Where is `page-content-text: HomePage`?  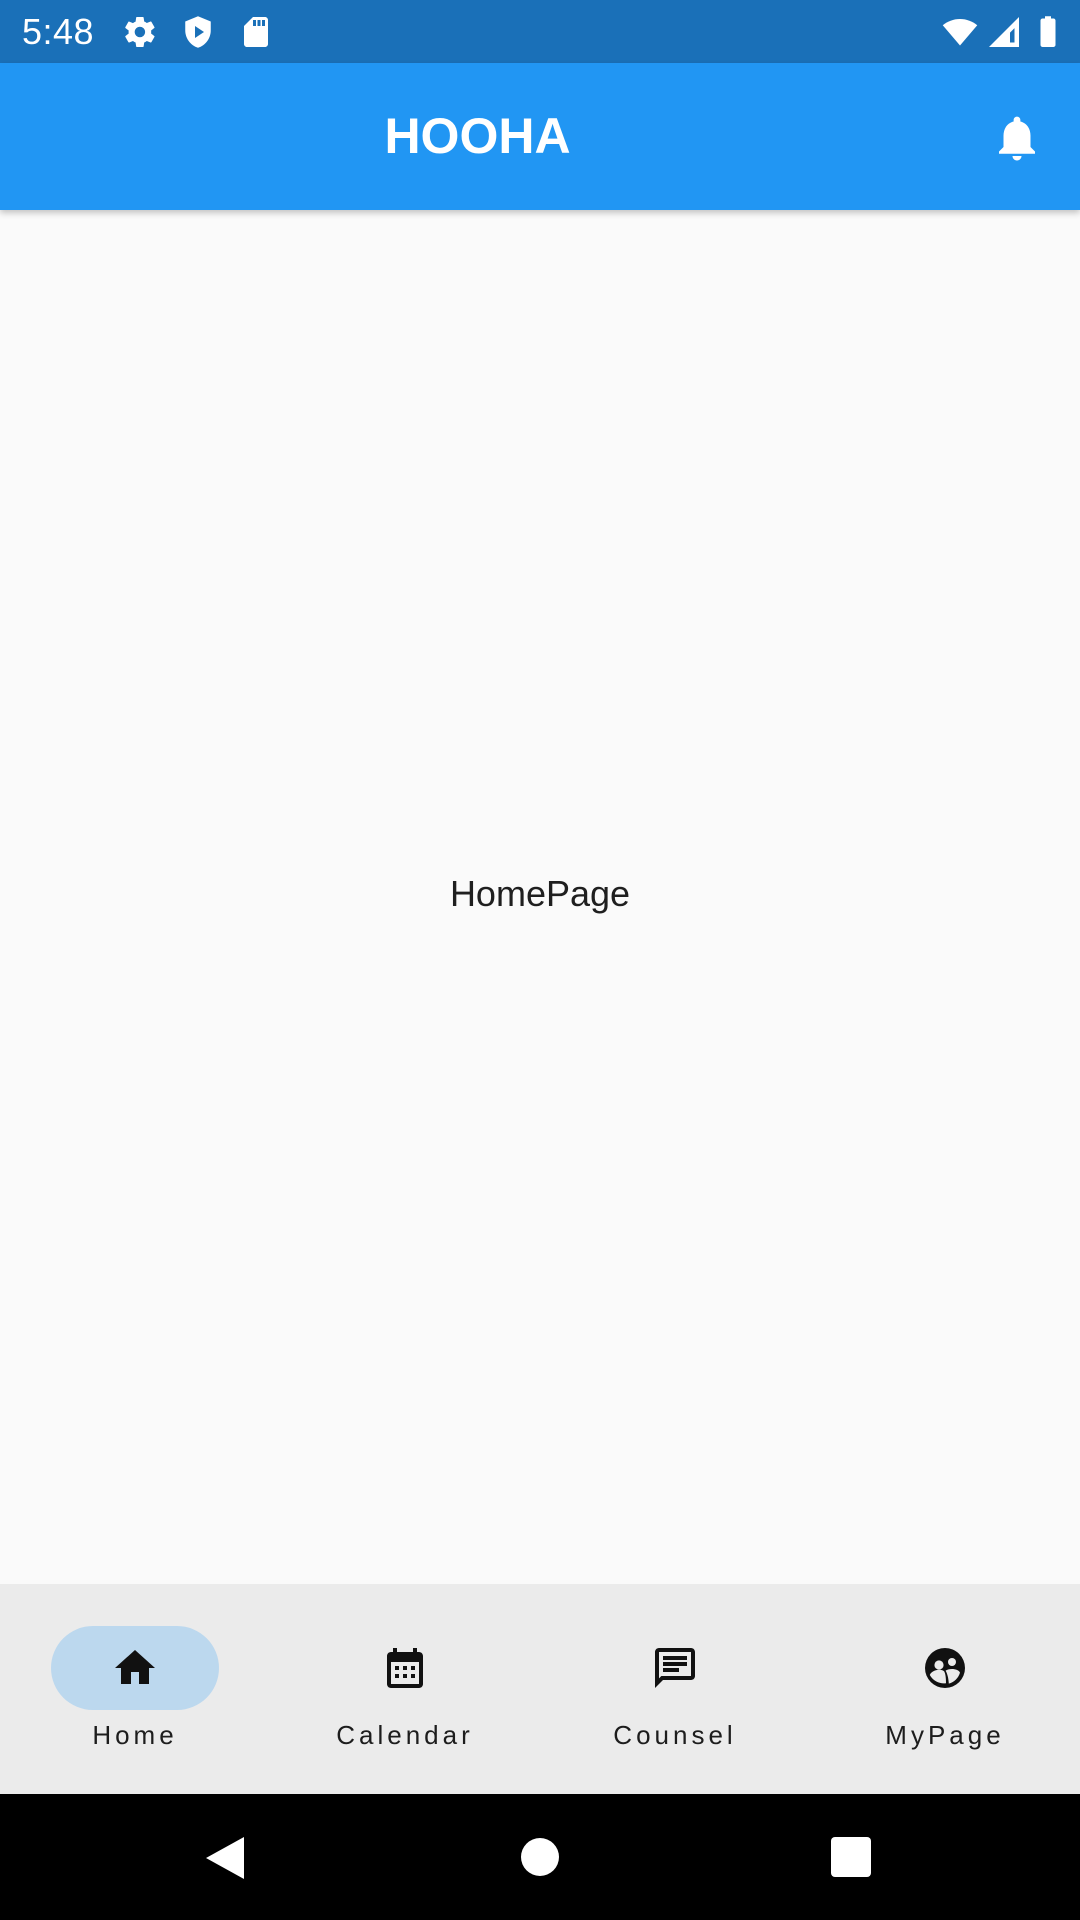
page-content-text: HomePage is located at coordinates (540, 893).